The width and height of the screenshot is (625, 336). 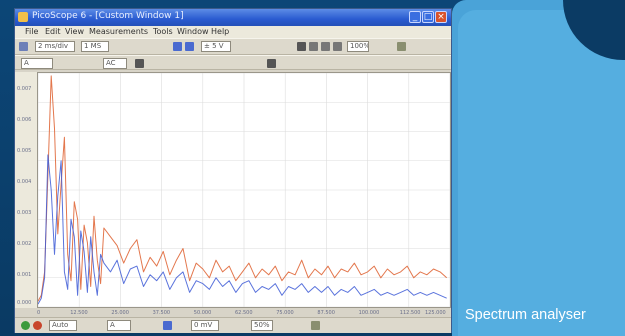 What do you see at coordinates (233, 62) in the screenshot?
I see `channel-toolbar: A AC` at bounding box center [233, 62].